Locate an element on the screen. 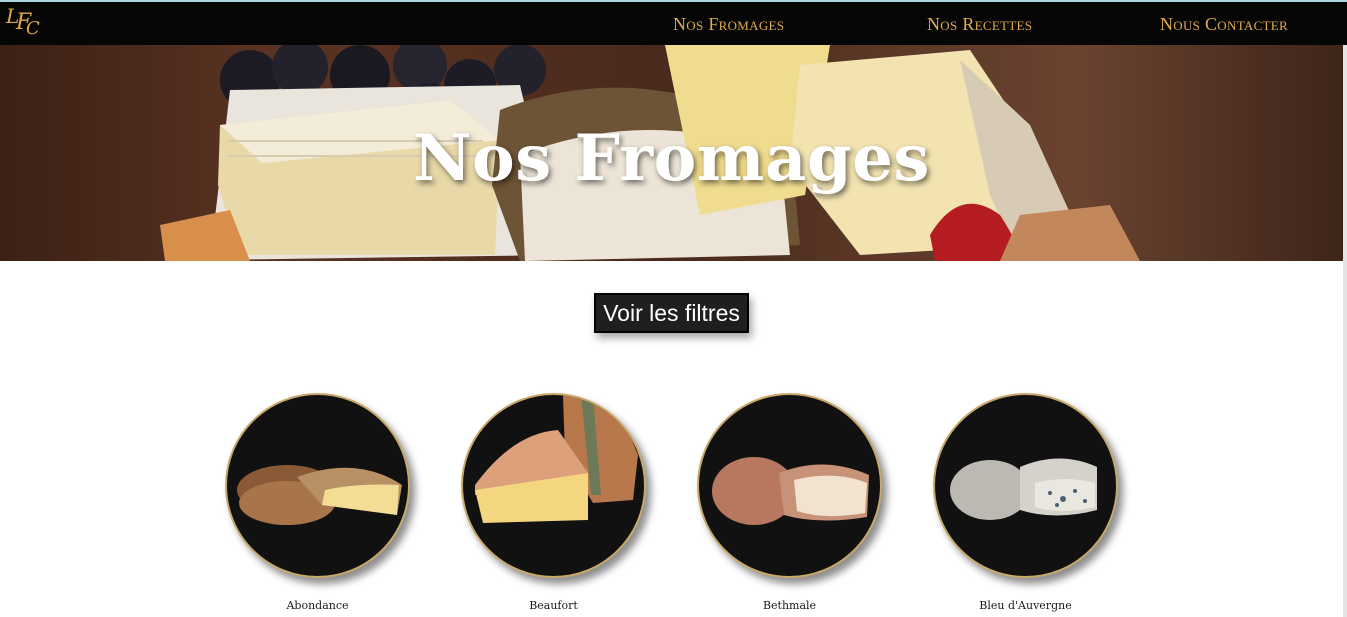 This screenshot has height=617, width=1347. cheese-bleu-illustration is located at coordinates (1023, 489).